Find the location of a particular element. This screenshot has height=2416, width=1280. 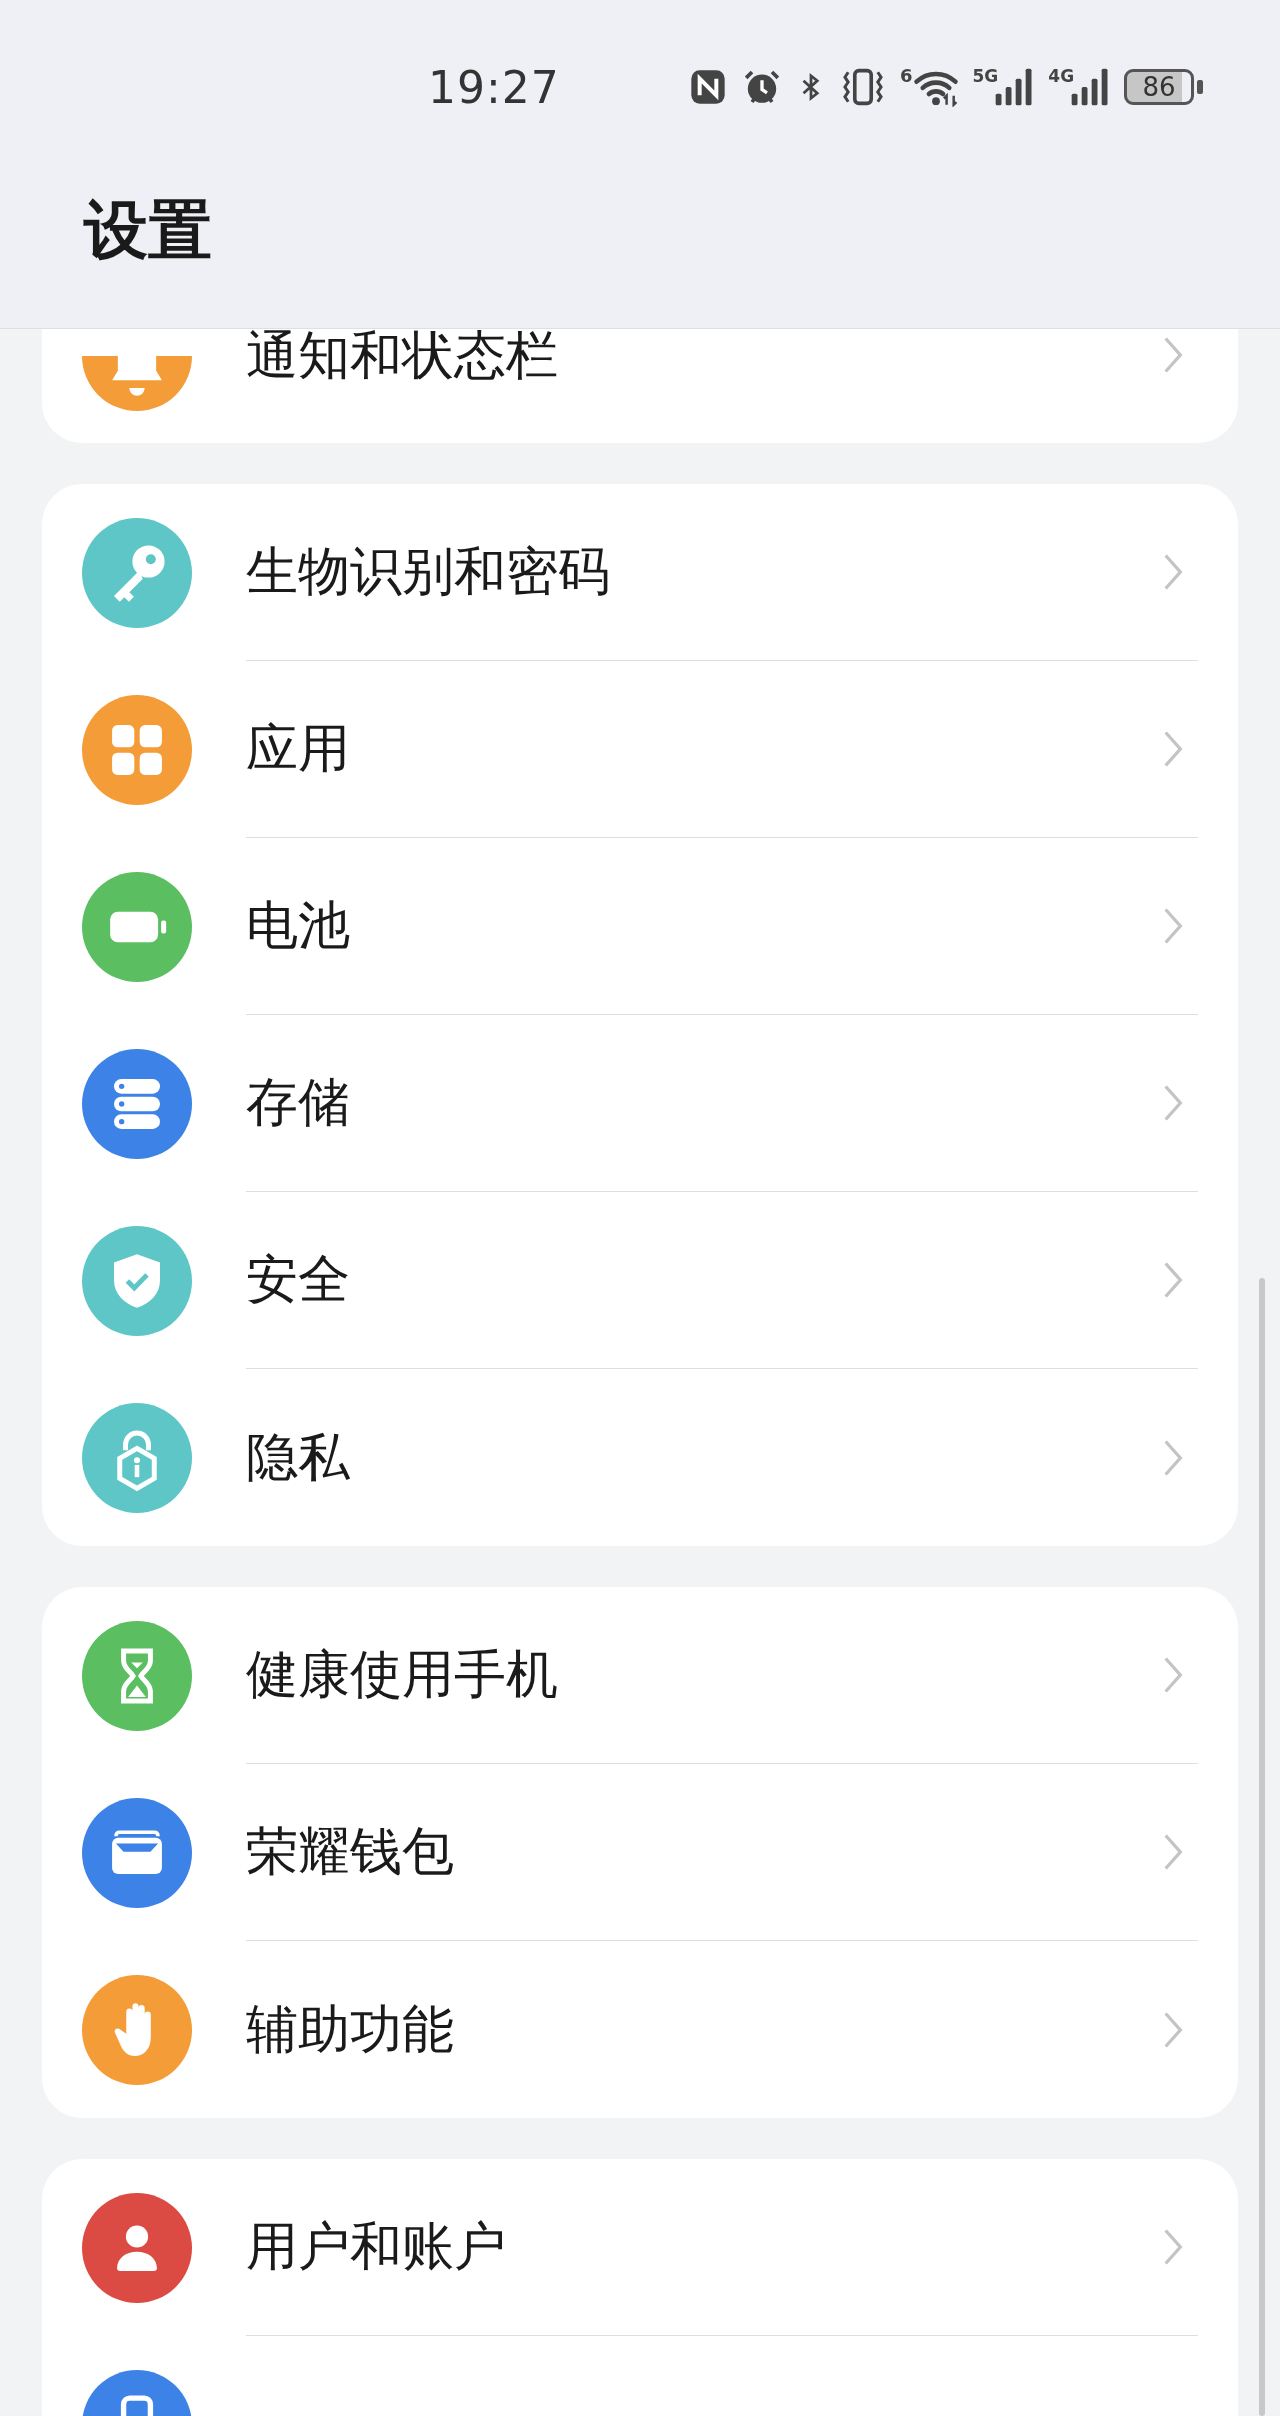

settings-row: 安全 is located at coordinates (640, 1280).